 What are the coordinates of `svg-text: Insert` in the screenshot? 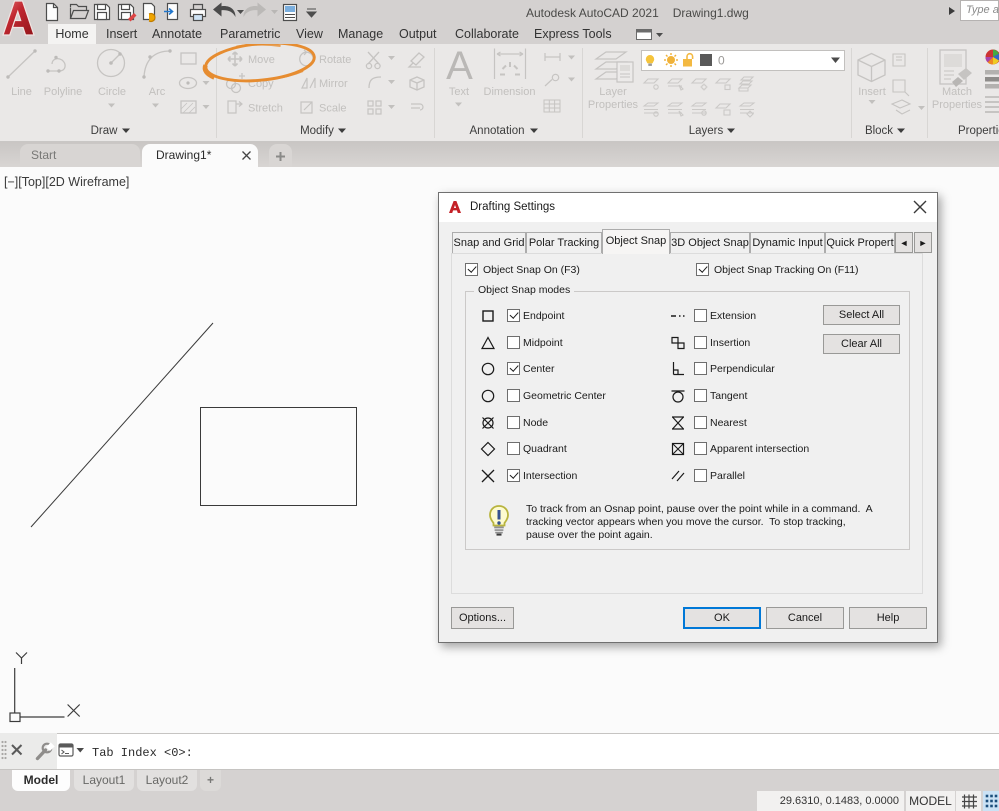 It's located at (872, 92).